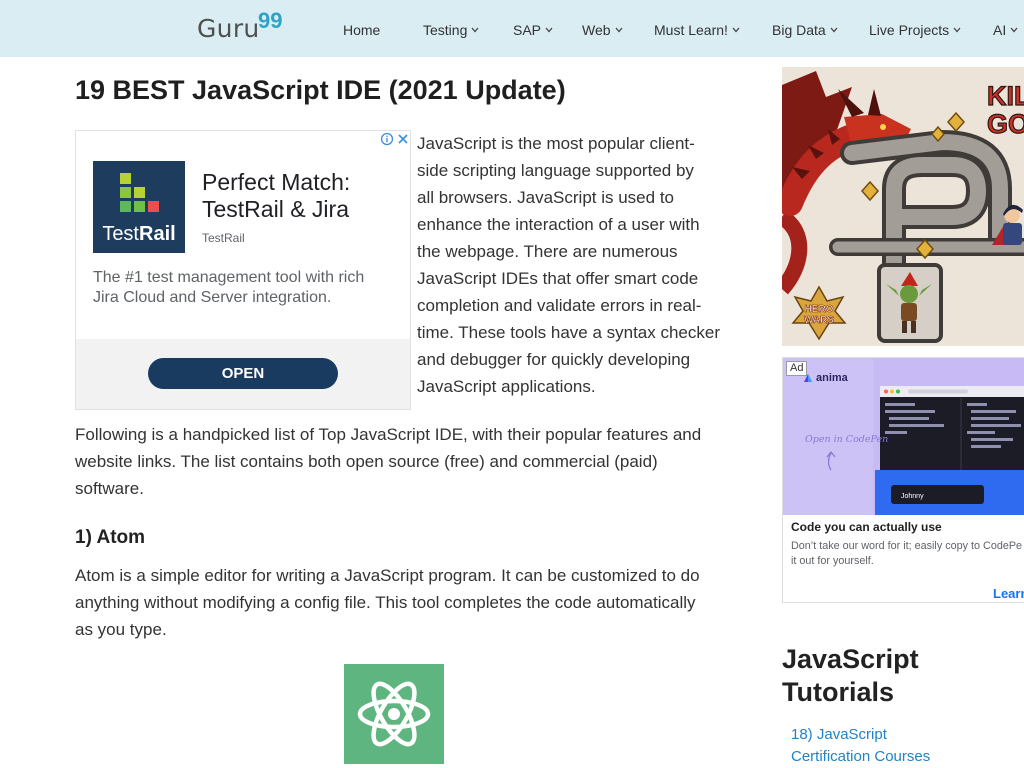 The image size is (1024, 768). I want to click on sidebar-heading: JavaScript Tutorials, so click(850, 676).